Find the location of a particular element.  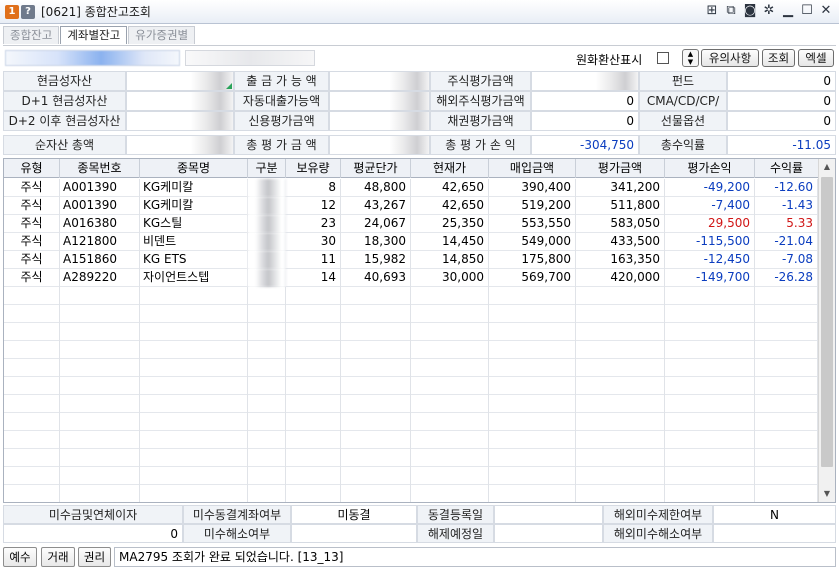

header-code: 종목번호 is located at coordinates (100, 168).